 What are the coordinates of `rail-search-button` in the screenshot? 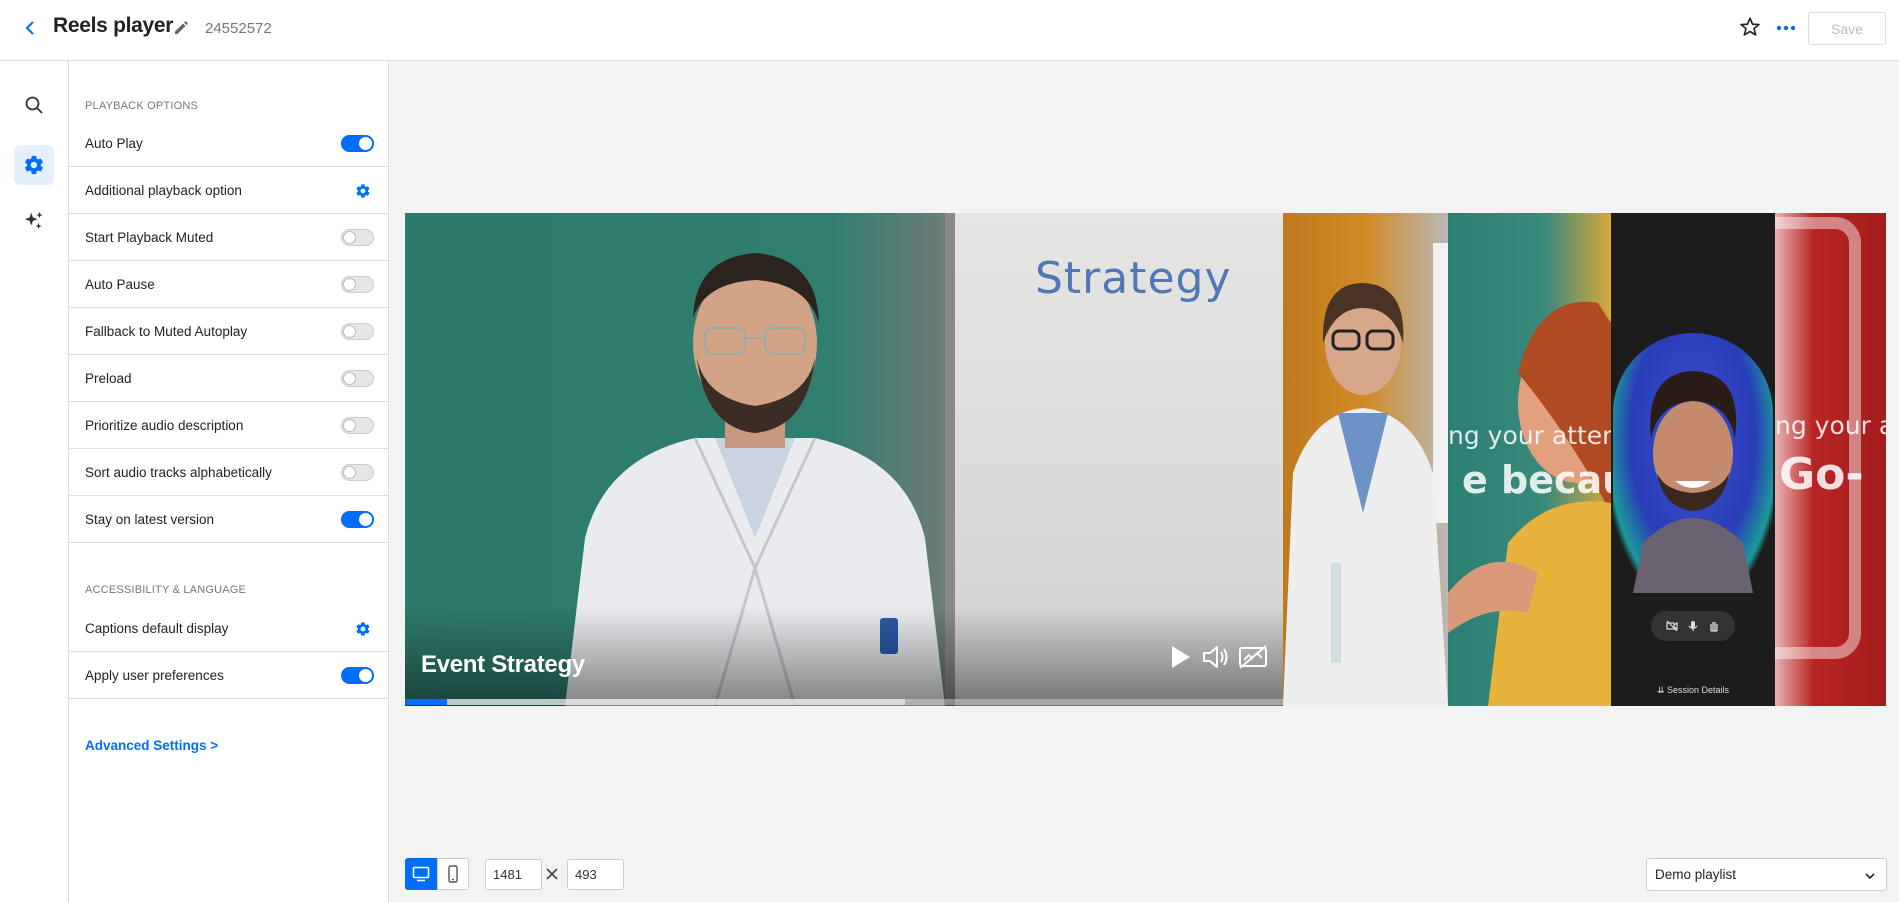 It's located at (34, 105).